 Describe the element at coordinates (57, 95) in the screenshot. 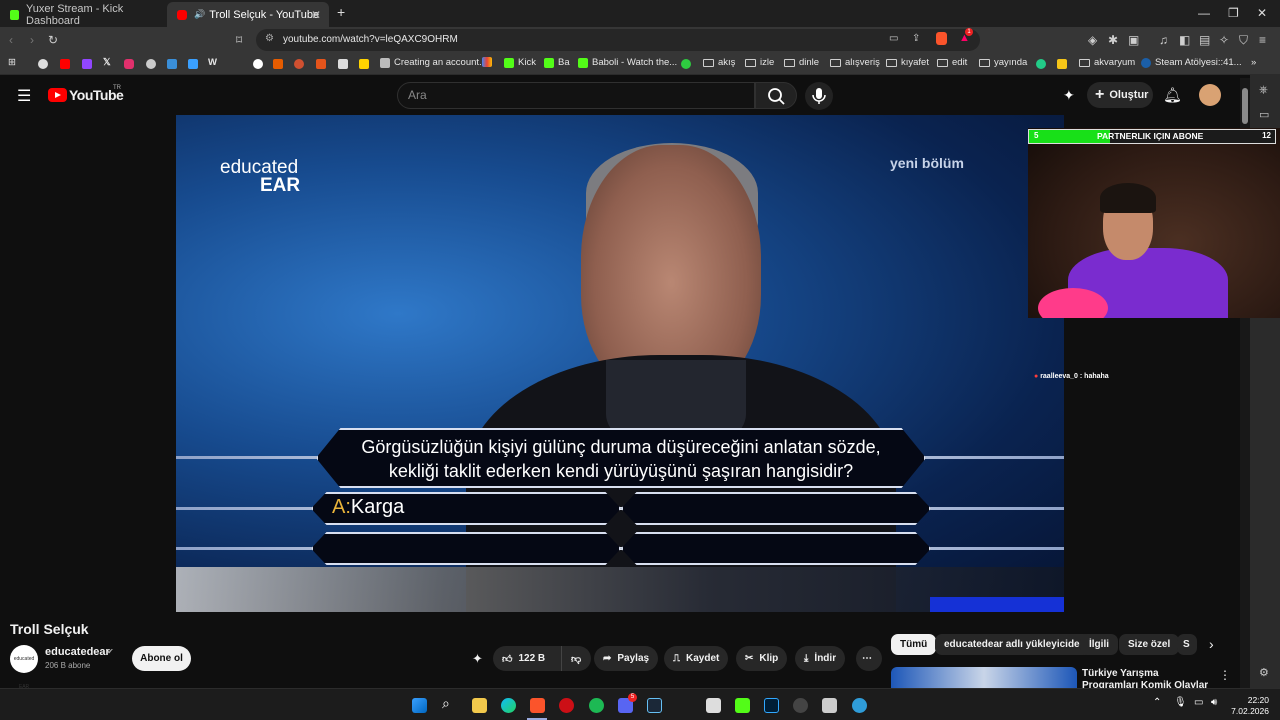

I see `youtube-logo-icon` at that location.